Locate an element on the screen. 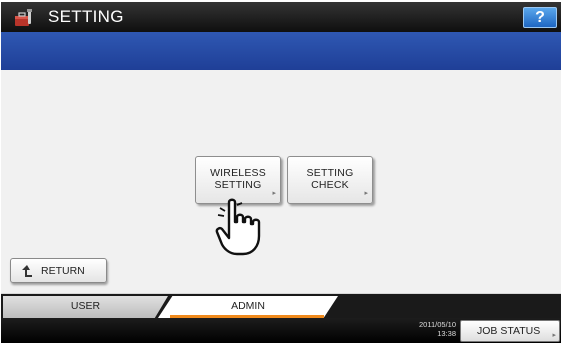 The width and height of the screenshot is (562, 343). return-arrow-icon is located at coordinates (27, 271).